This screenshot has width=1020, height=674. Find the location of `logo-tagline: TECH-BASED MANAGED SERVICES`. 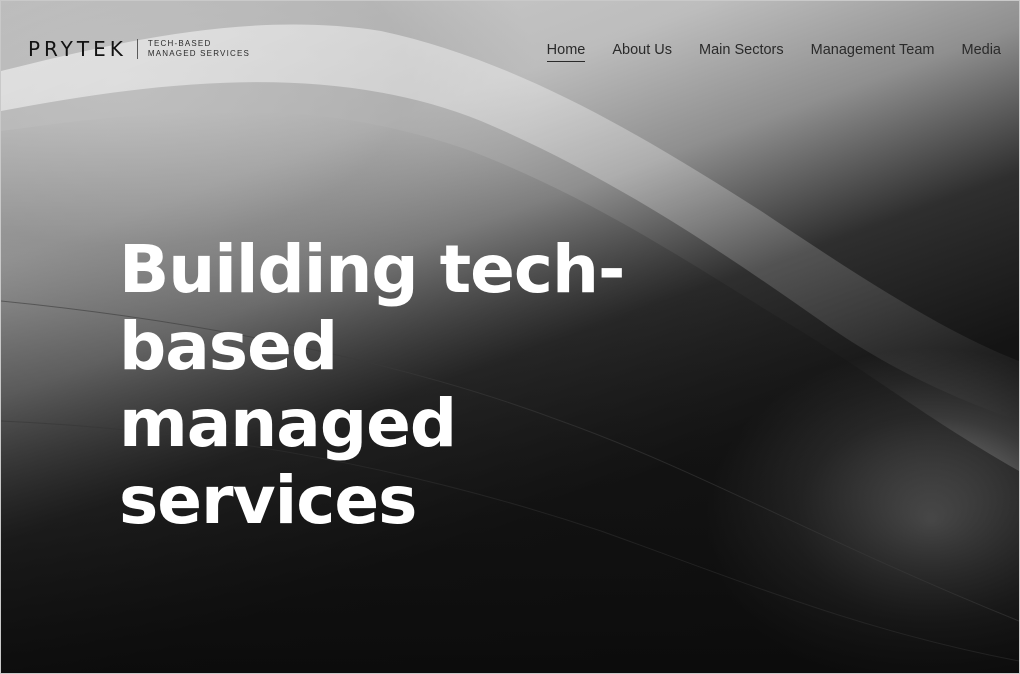

logo-tagline: TECH-BASED MANAGED SERVICES is located at coordinates (199, 49).